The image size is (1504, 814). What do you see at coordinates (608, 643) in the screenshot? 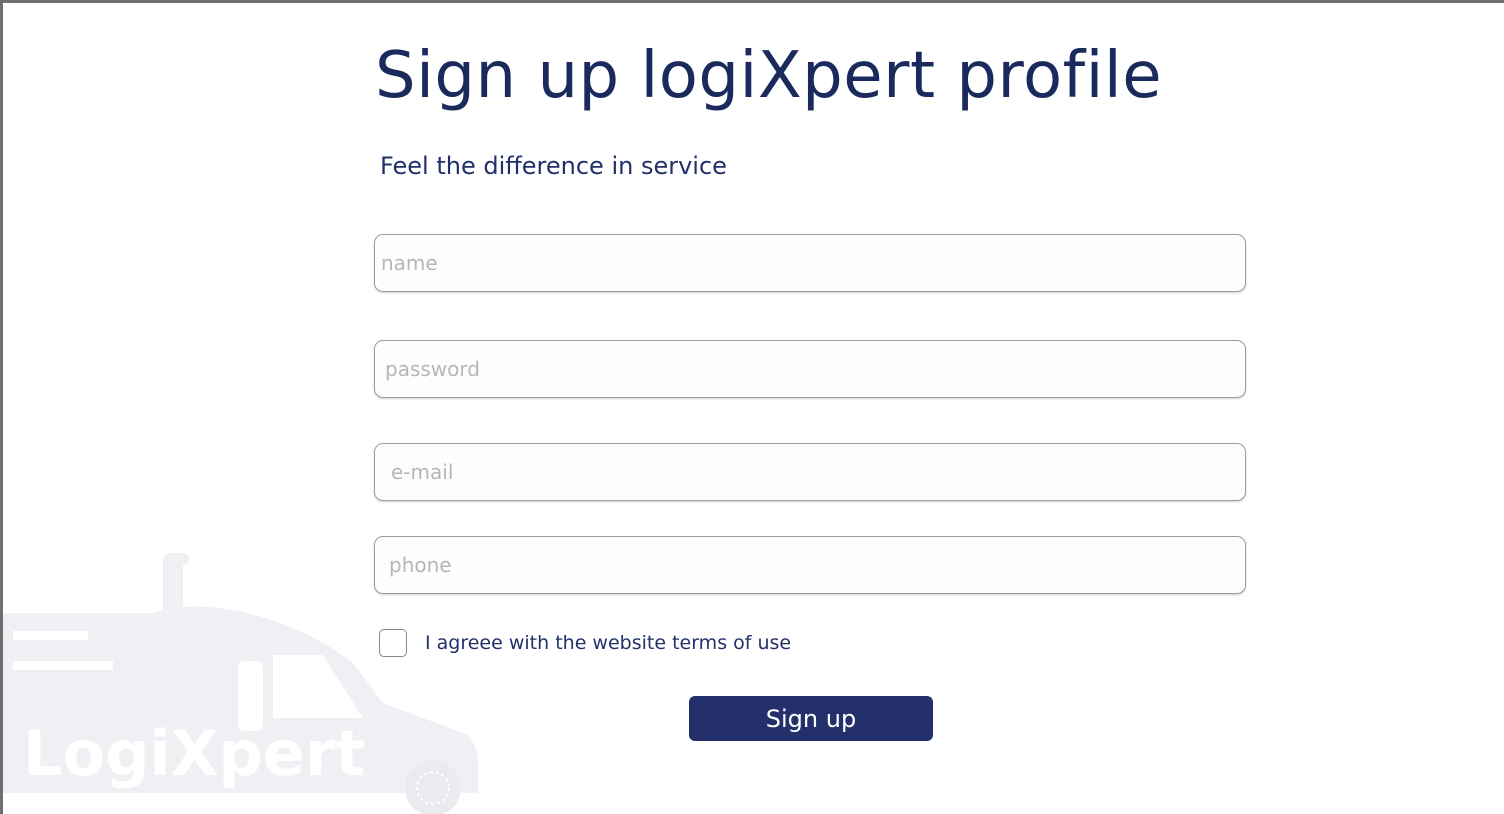
I see `terms-label: I agreee with the website terms of use` at bounding box center [608, 643].